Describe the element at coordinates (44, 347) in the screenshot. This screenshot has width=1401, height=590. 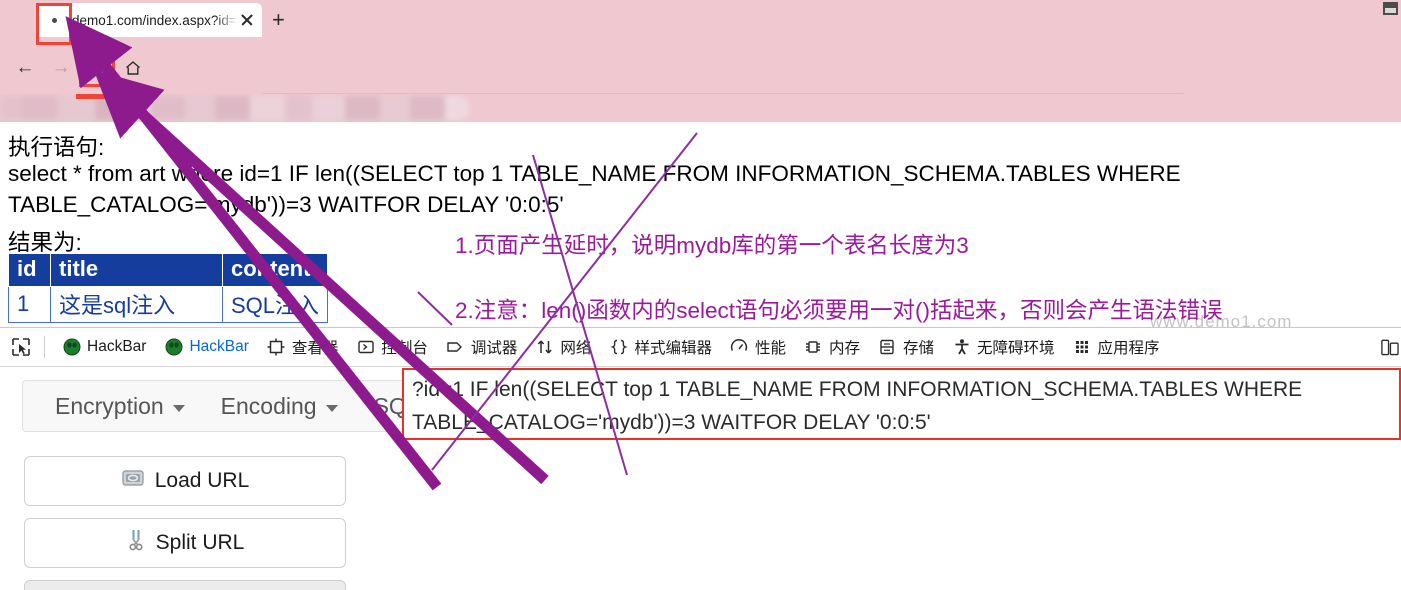
I see `toolbar-divider` at that location.